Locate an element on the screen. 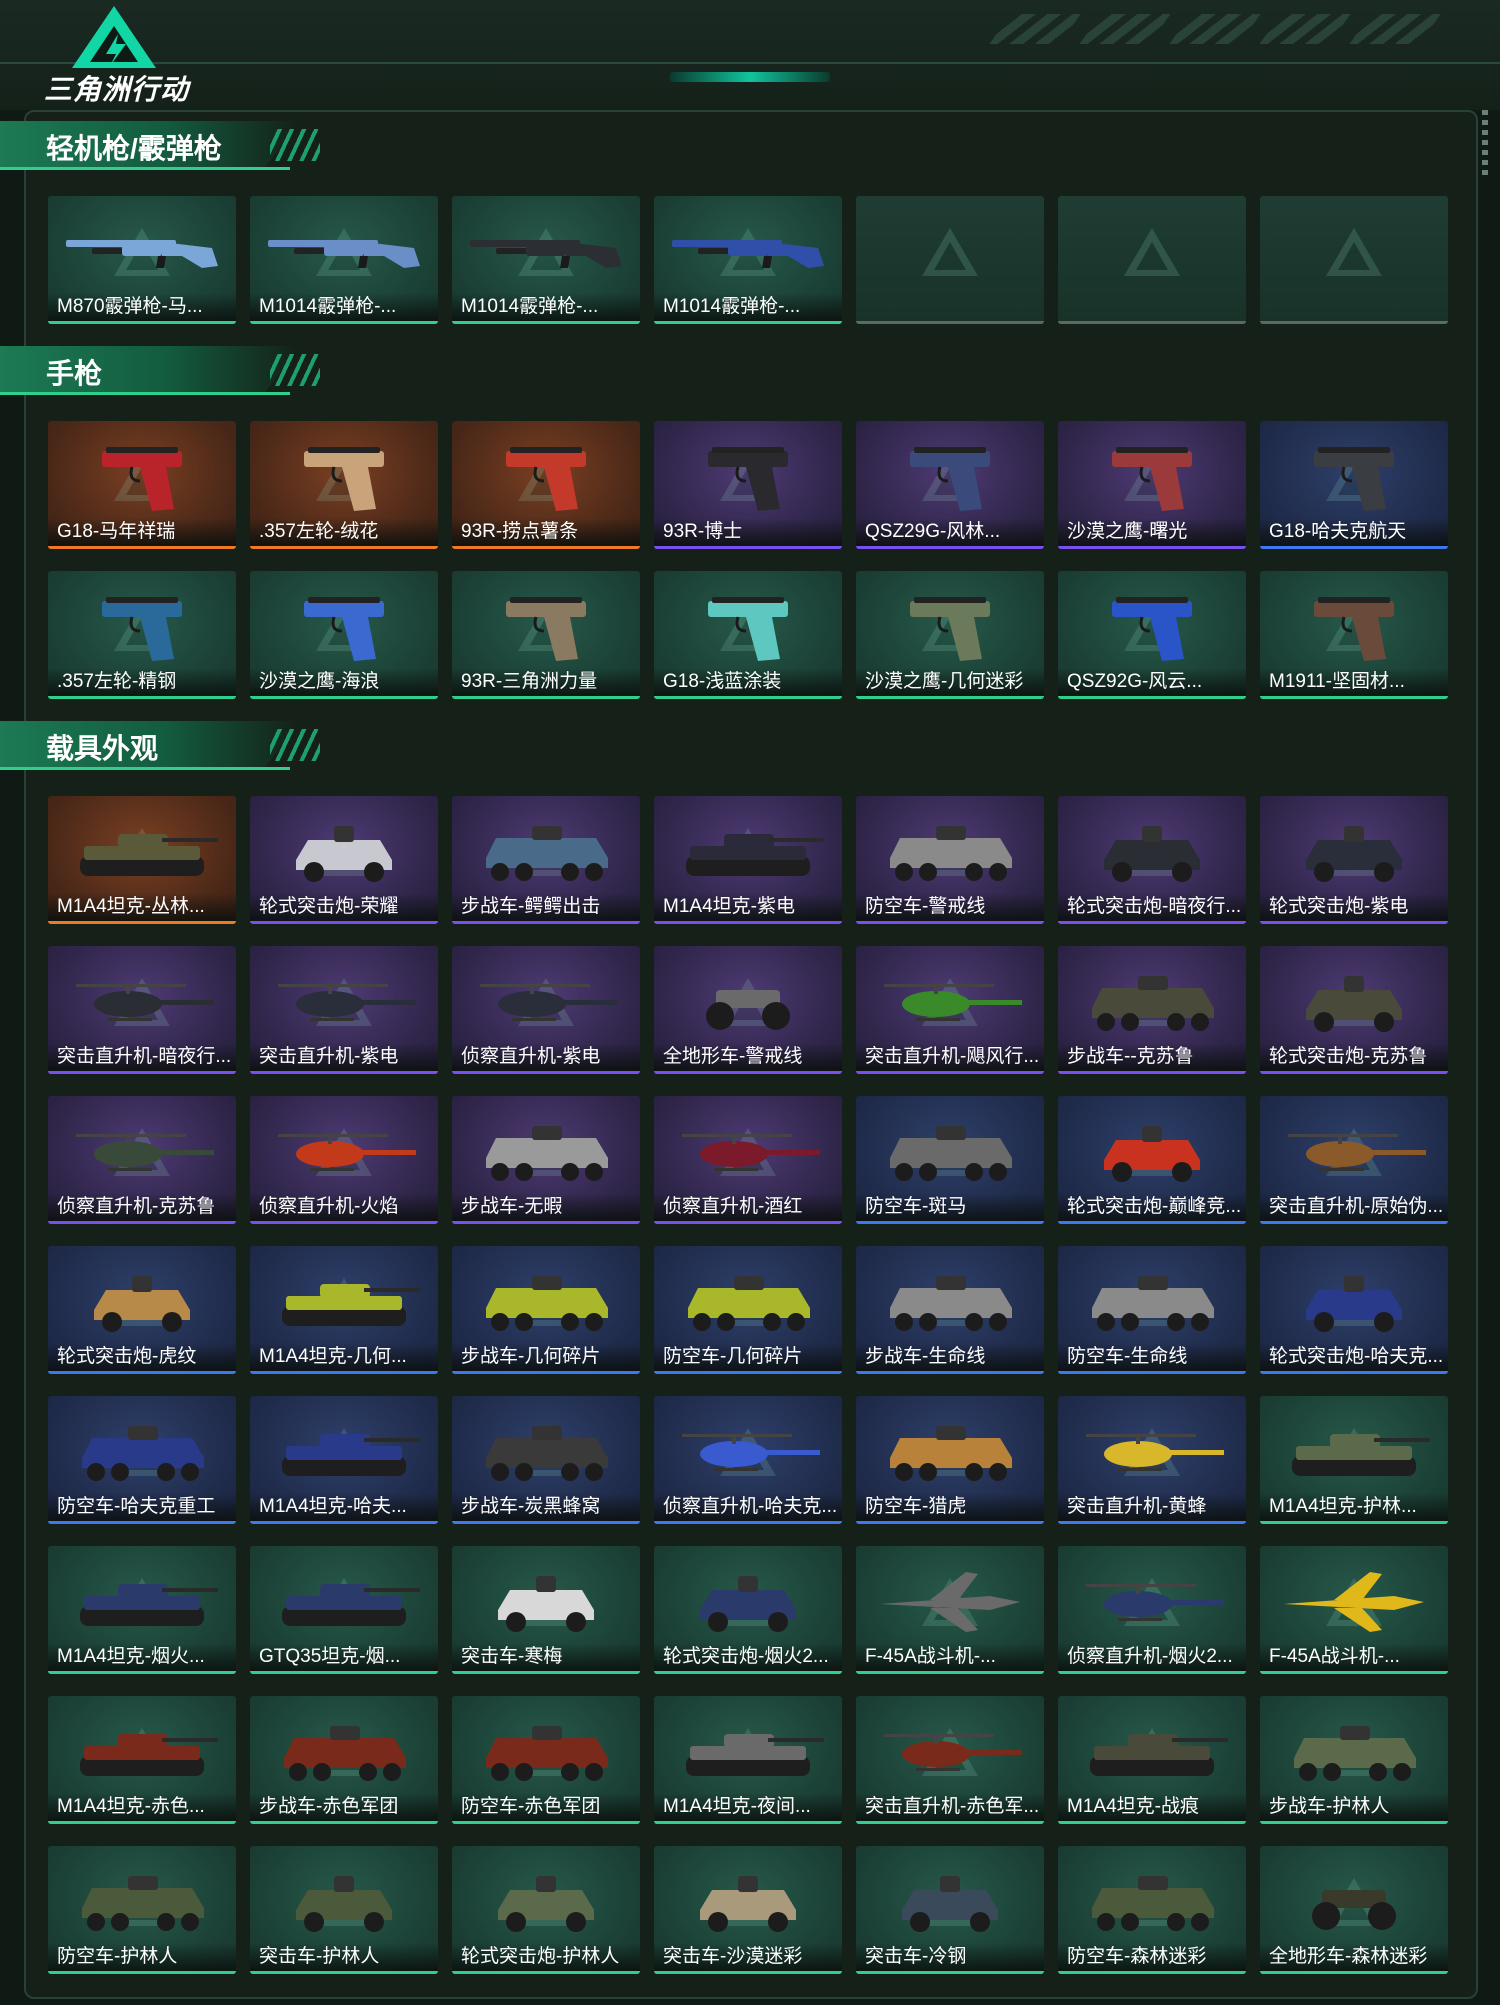  item-card: 突击直升机-黄蜂 is located at coordinates (1152, 1460).